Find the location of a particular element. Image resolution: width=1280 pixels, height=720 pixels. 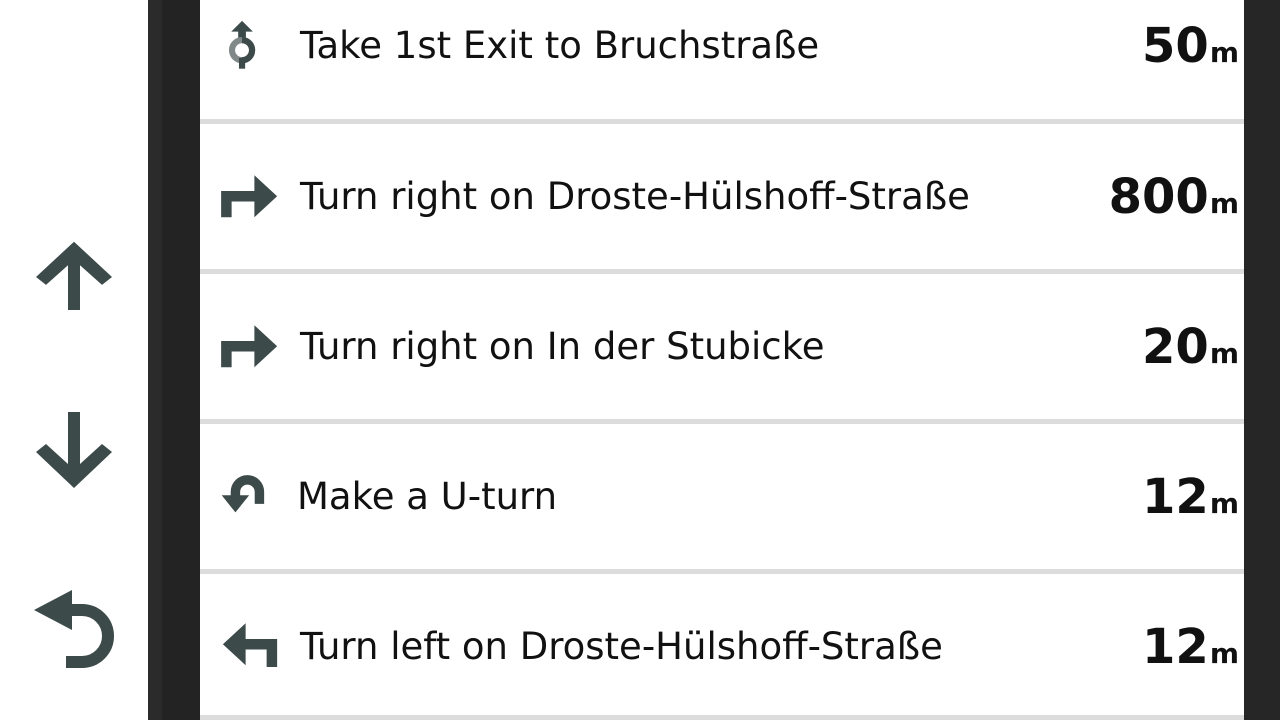

row-separator is located at coordinates (722, 717).